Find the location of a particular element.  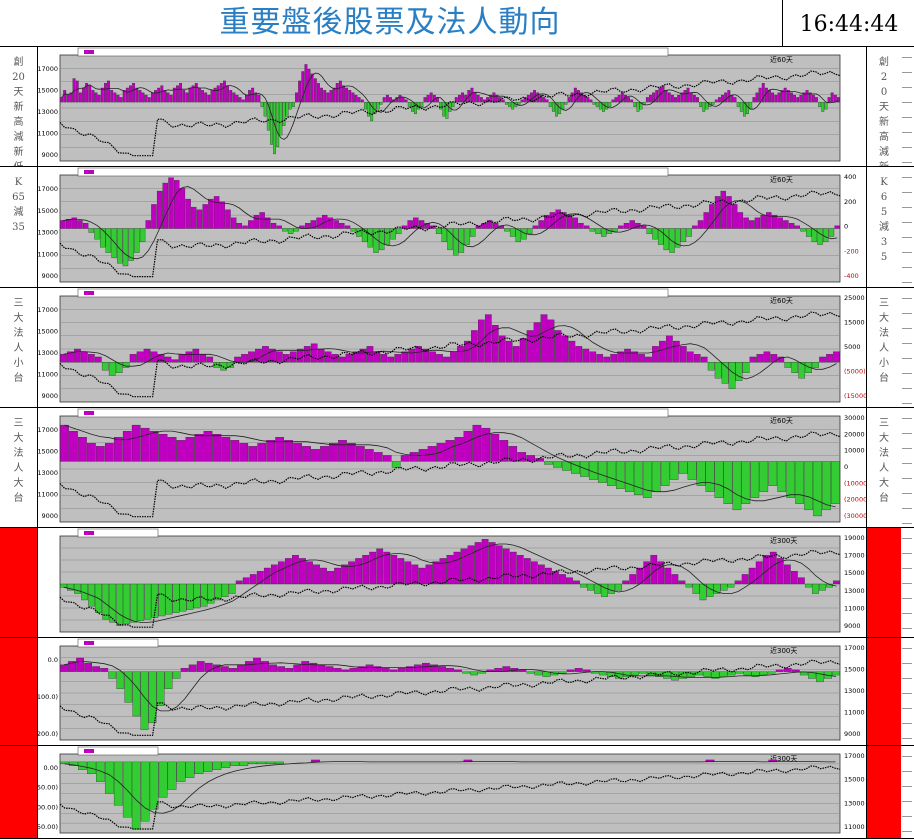

panel-left-label-box: K65減35 is located at coordinates (19, 227).